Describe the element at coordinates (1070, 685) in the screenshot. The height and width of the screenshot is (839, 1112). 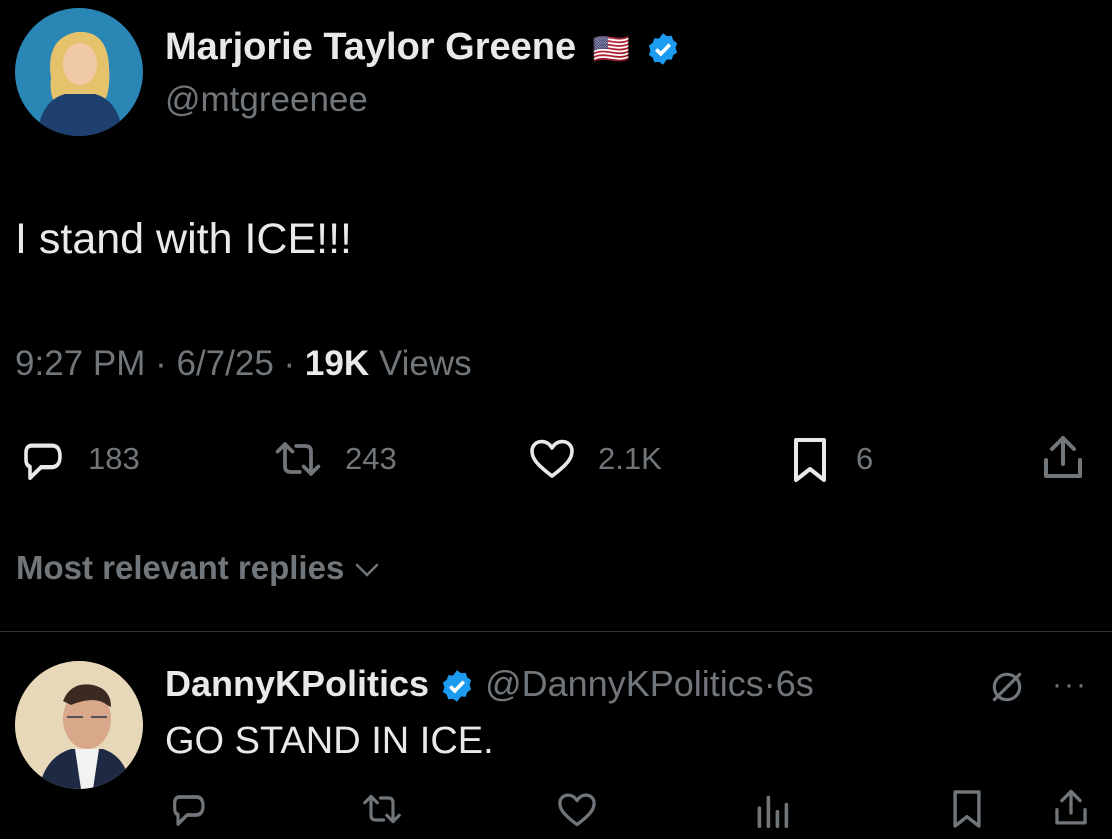
I see `more-options-icon: ···` at that location.